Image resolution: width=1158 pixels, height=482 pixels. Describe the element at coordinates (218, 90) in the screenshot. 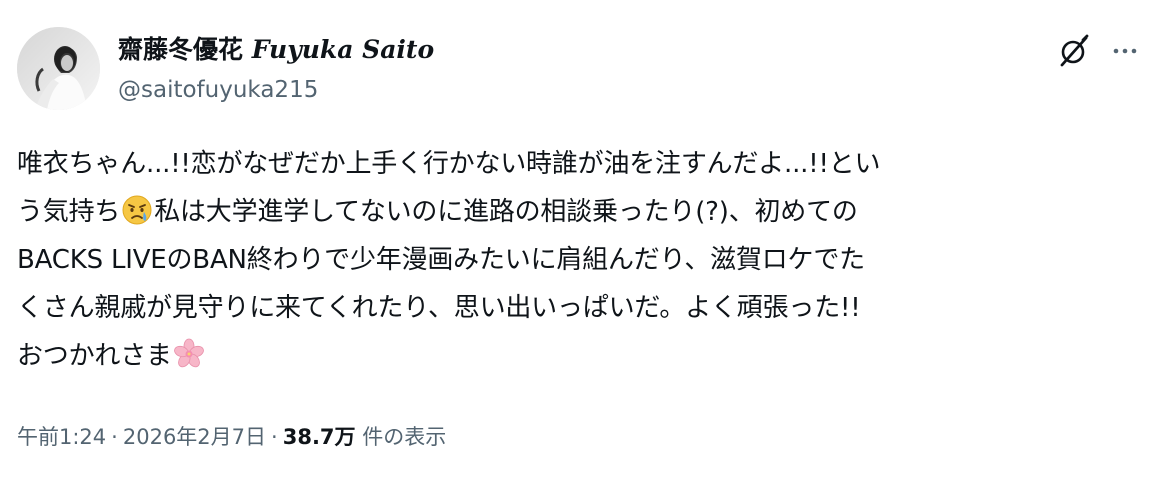

I see `user-handle: @saitofuyuka215` at that location.